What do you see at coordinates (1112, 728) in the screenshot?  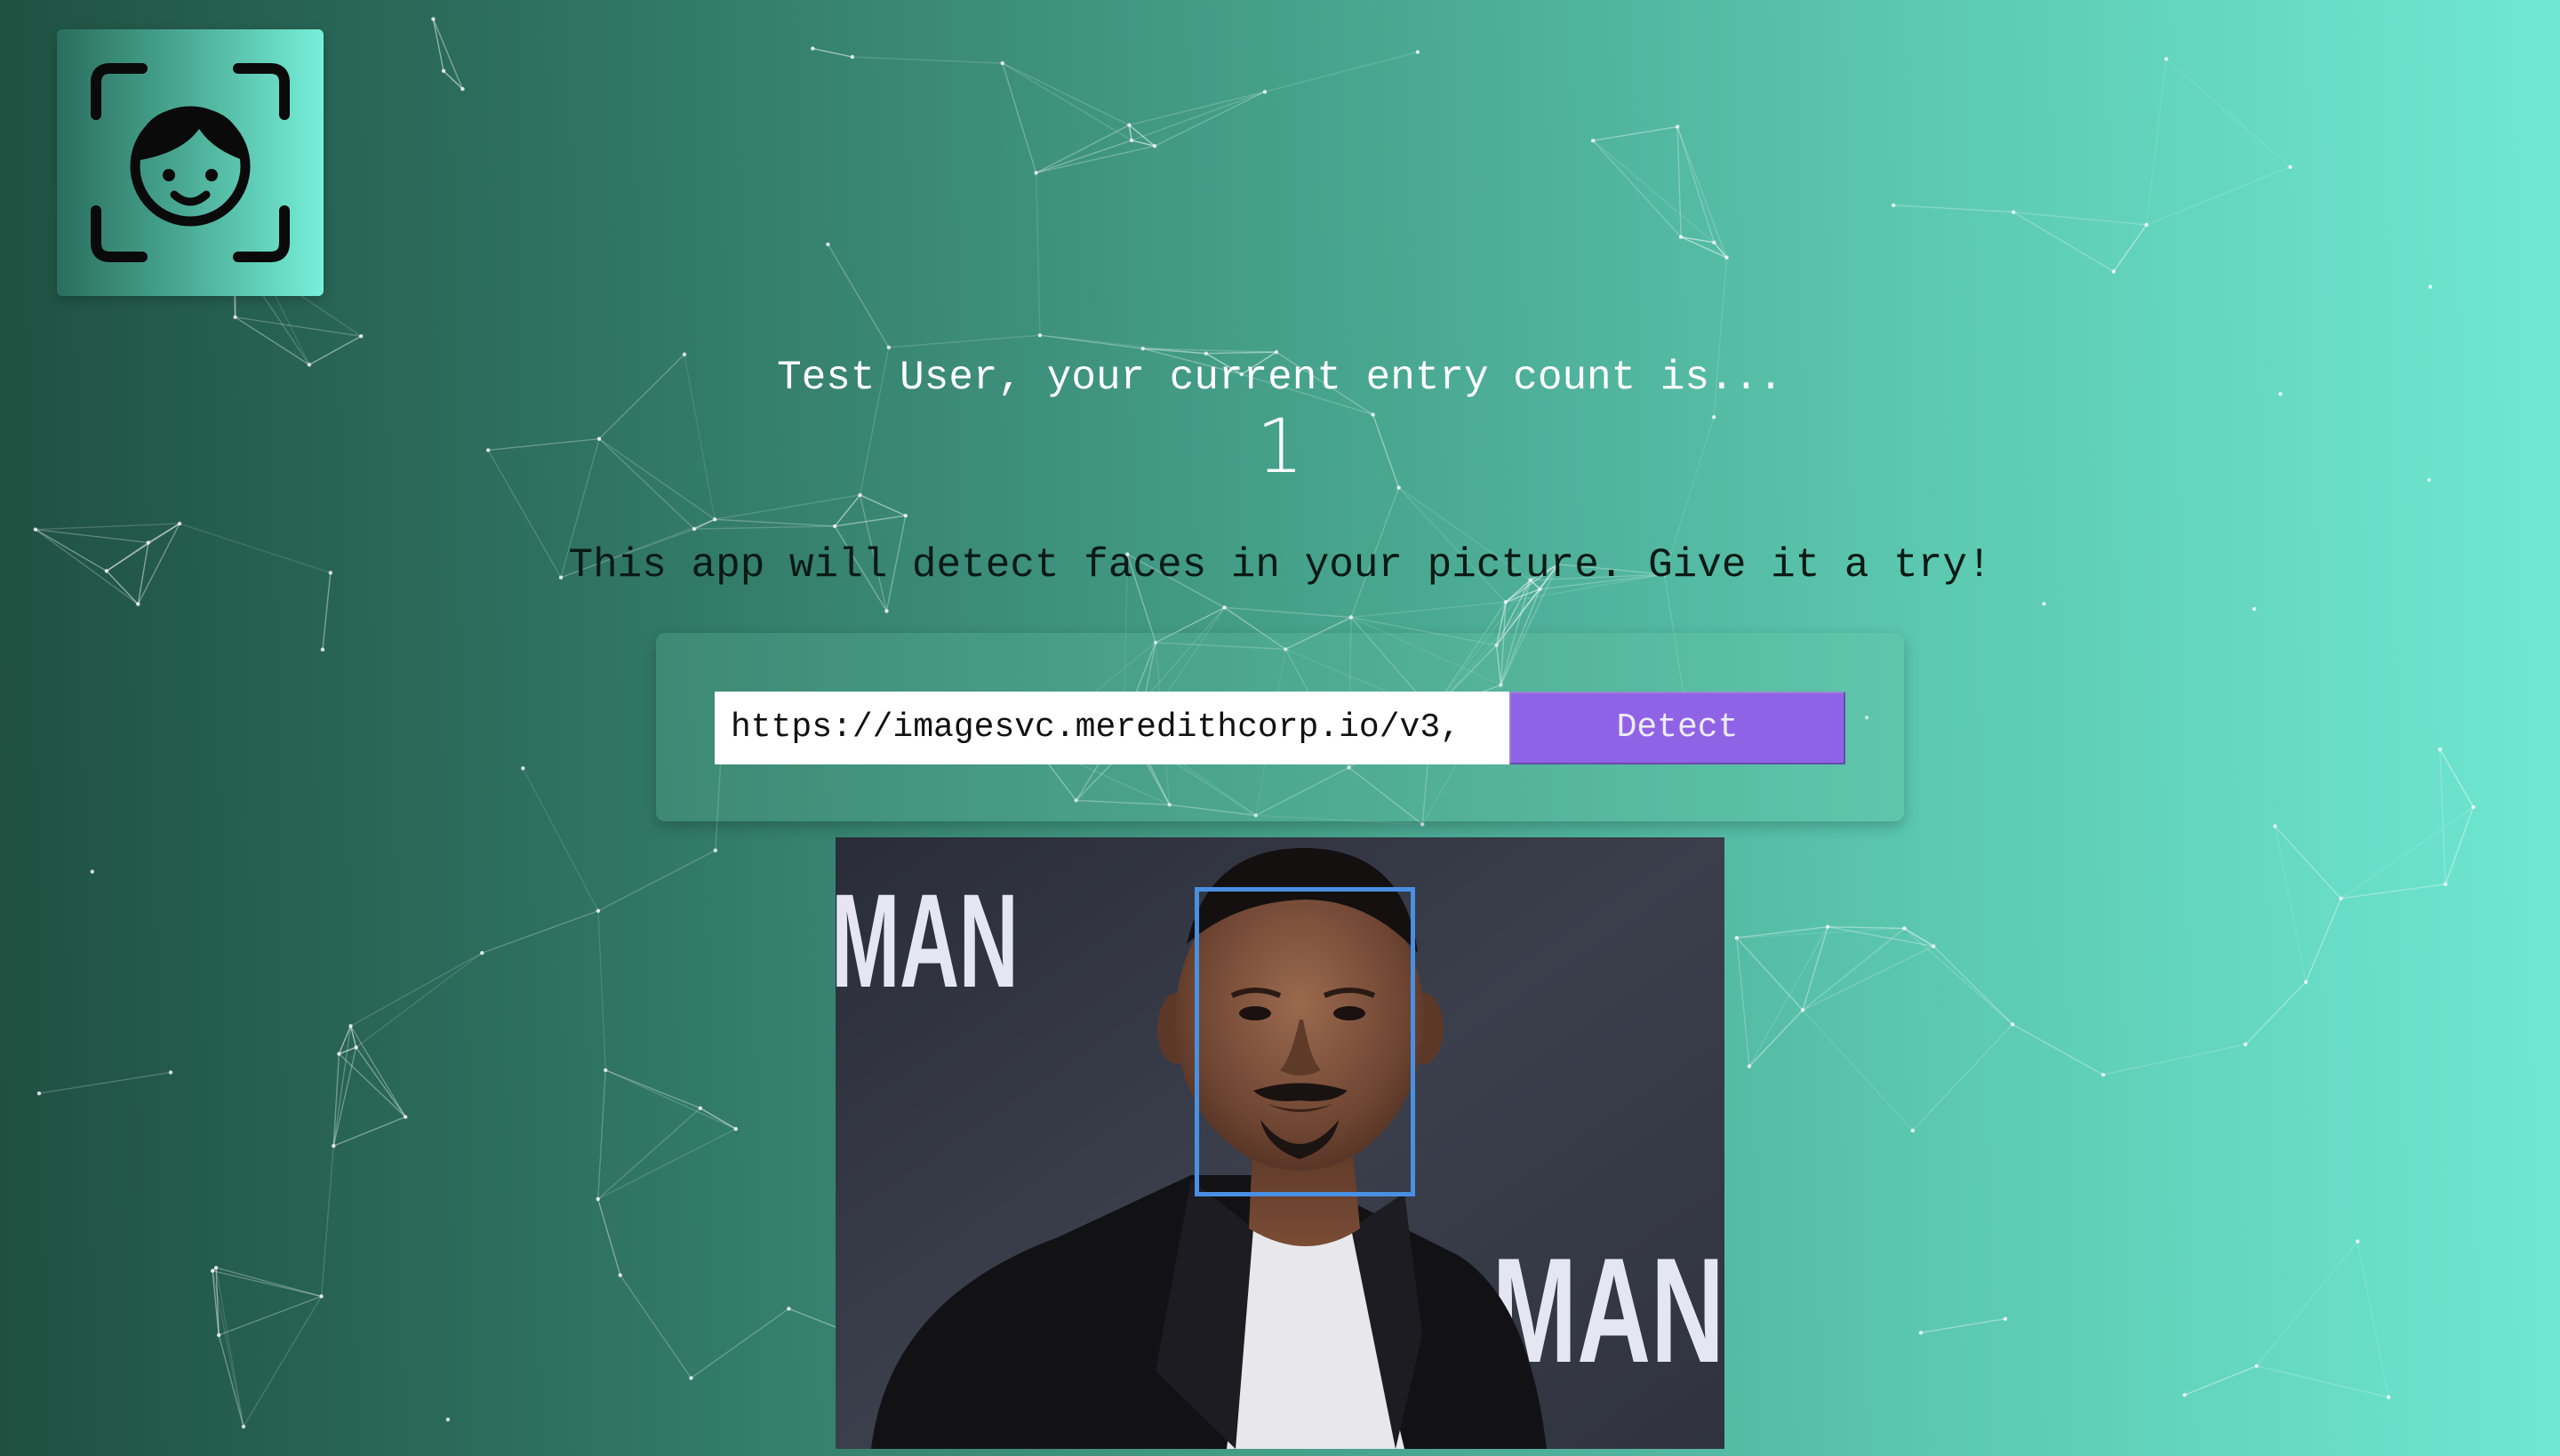 I see `image-url-input` at bounding box center [1112, 728].